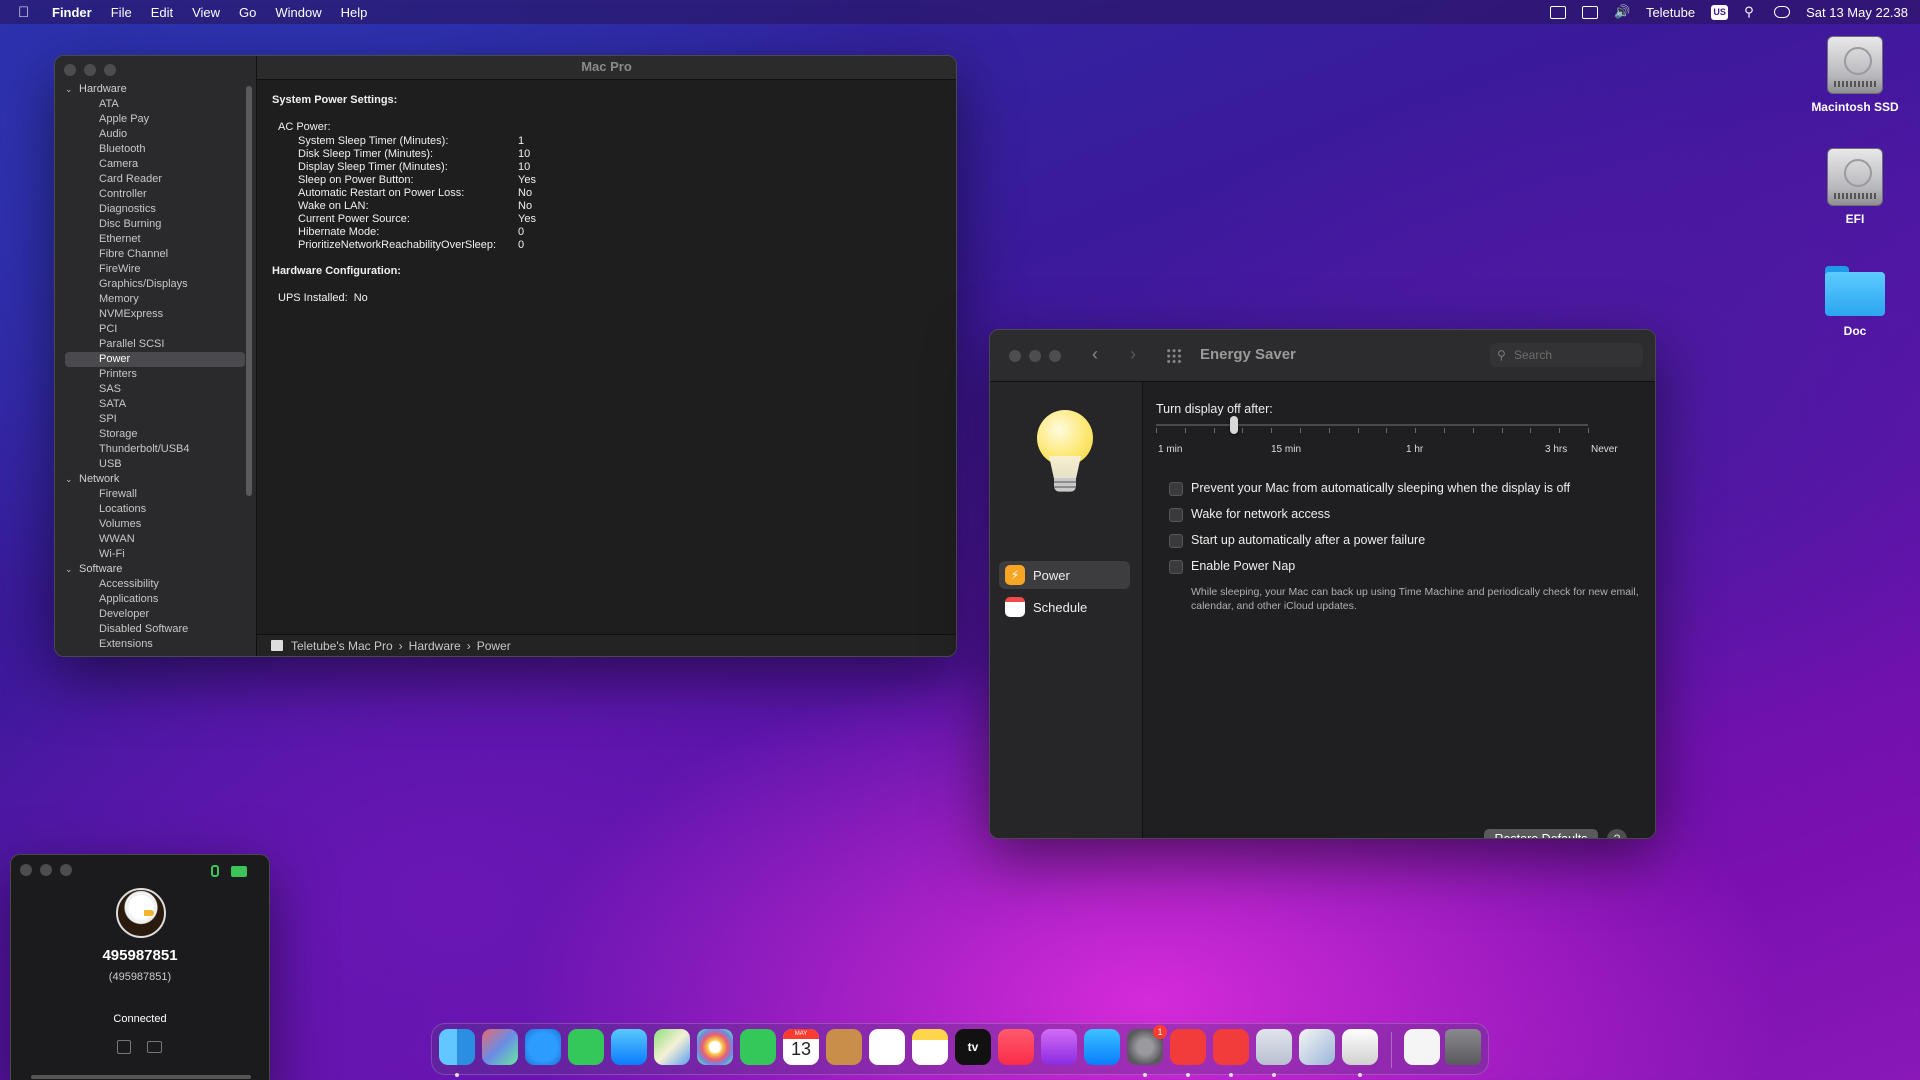  Describe the element at coordinates (1016, 1047) in the screenshot. I see `music-dock-icon` at that location.